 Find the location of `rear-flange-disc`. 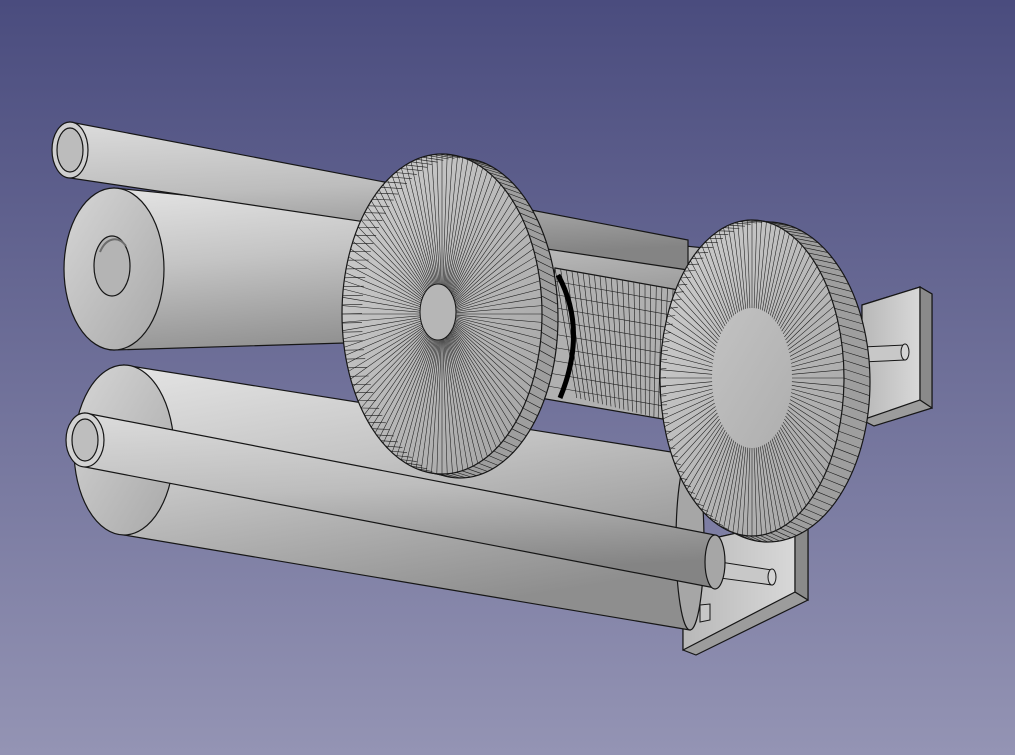

rear-flange-disc is located at coordinates (765, 381).